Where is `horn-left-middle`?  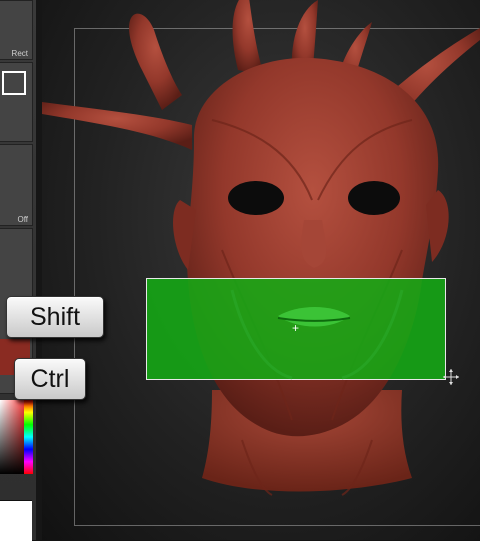 horn-left-middle is located at coordinates (248, 37).